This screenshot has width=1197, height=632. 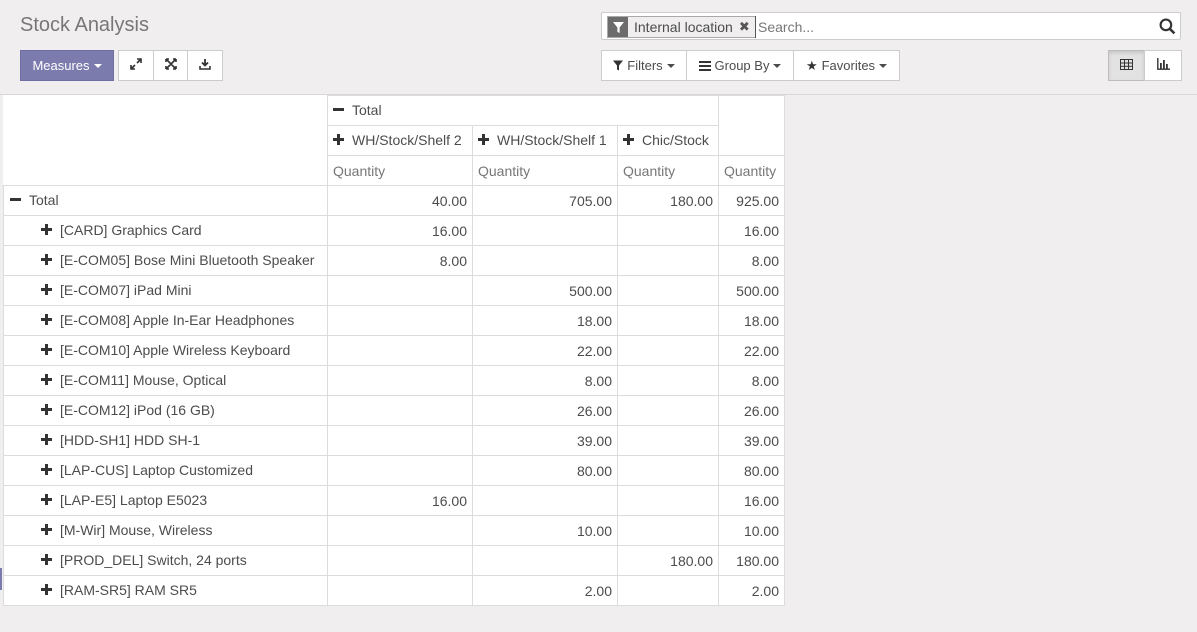 I want to click on value-cell: 500.00, so click(x=545, y=290).